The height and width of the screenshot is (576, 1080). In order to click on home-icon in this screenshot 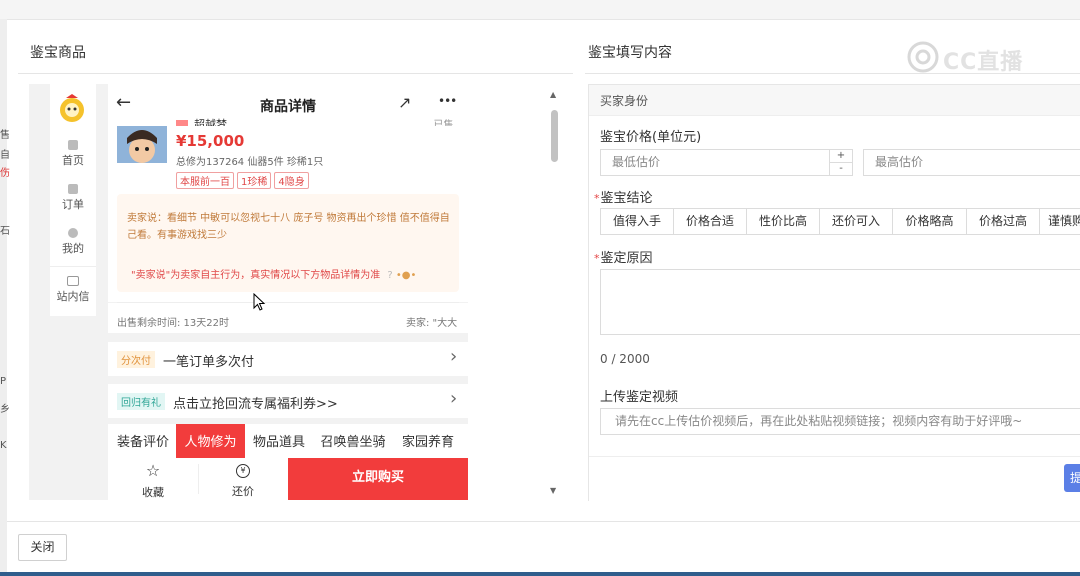, I will do `click(73, 145)`.